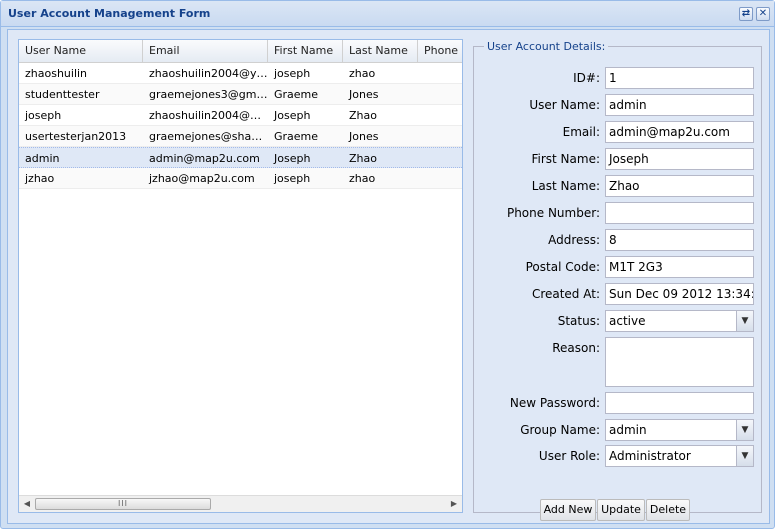 This screenshot has width=775, height=529. What do you see at coordinates (553, 213) in the screenshot?
I see `phone-label: Phone Number:` at bounding box center [553, 213].